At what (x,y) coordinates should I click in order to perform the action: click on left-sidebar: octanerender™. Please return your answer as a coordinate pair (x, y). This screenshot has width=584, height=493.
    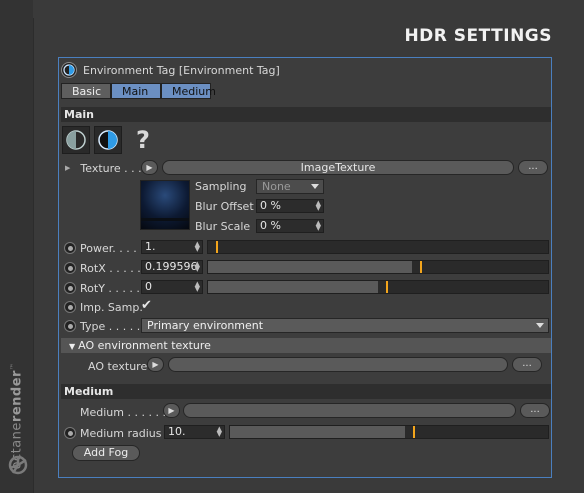
    Looking at the image, I should click on (17, 246).